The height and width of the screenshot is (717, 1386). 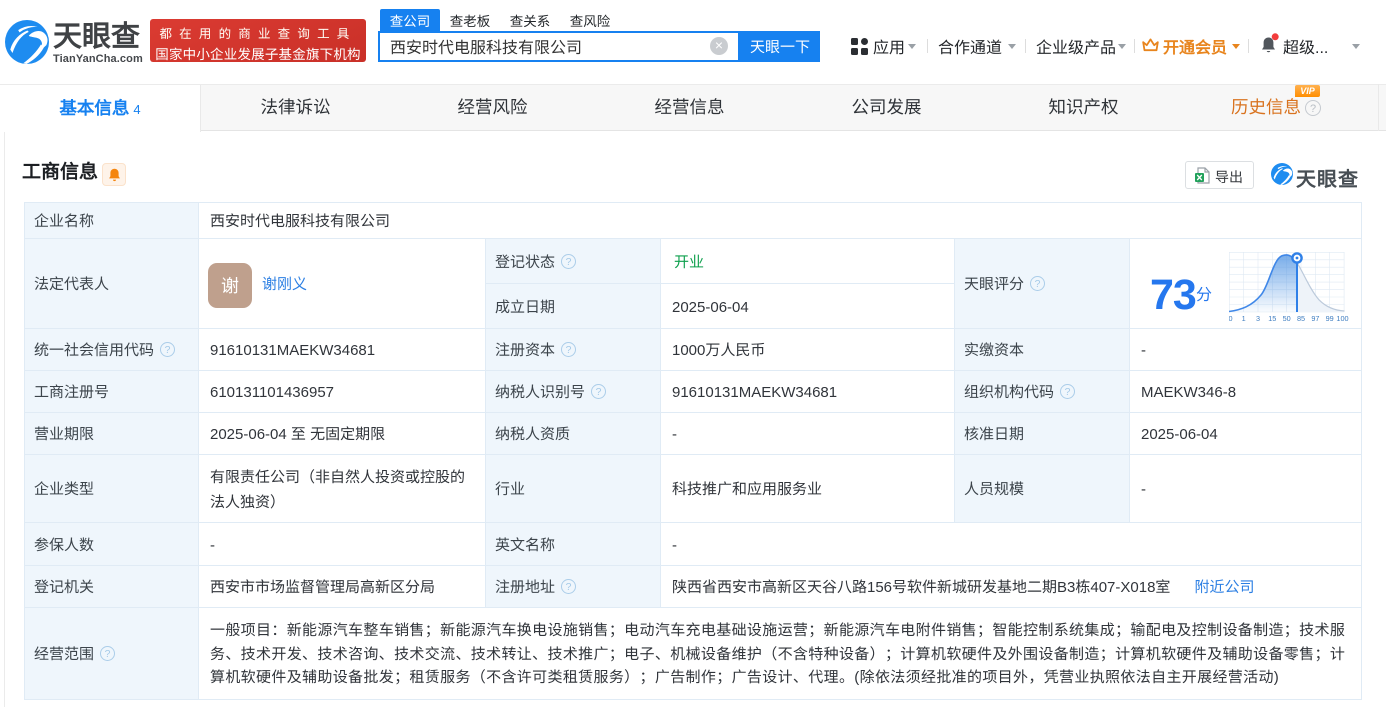 What do you see at coordinates (1231, 318) in the screenshot?
I see `svg-text: 0` at bounding box center [1231, 318].